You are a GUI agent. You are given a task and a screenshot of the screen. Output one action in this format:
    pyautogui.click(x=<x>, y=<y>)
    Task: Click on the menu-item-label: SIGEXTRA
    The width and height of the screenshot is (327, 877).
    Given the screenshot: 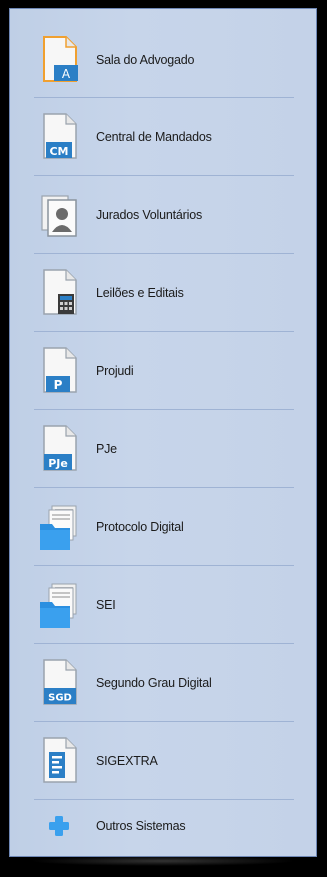 What is the action you would take?
    pyautogui.click(x=127, y=761)
    